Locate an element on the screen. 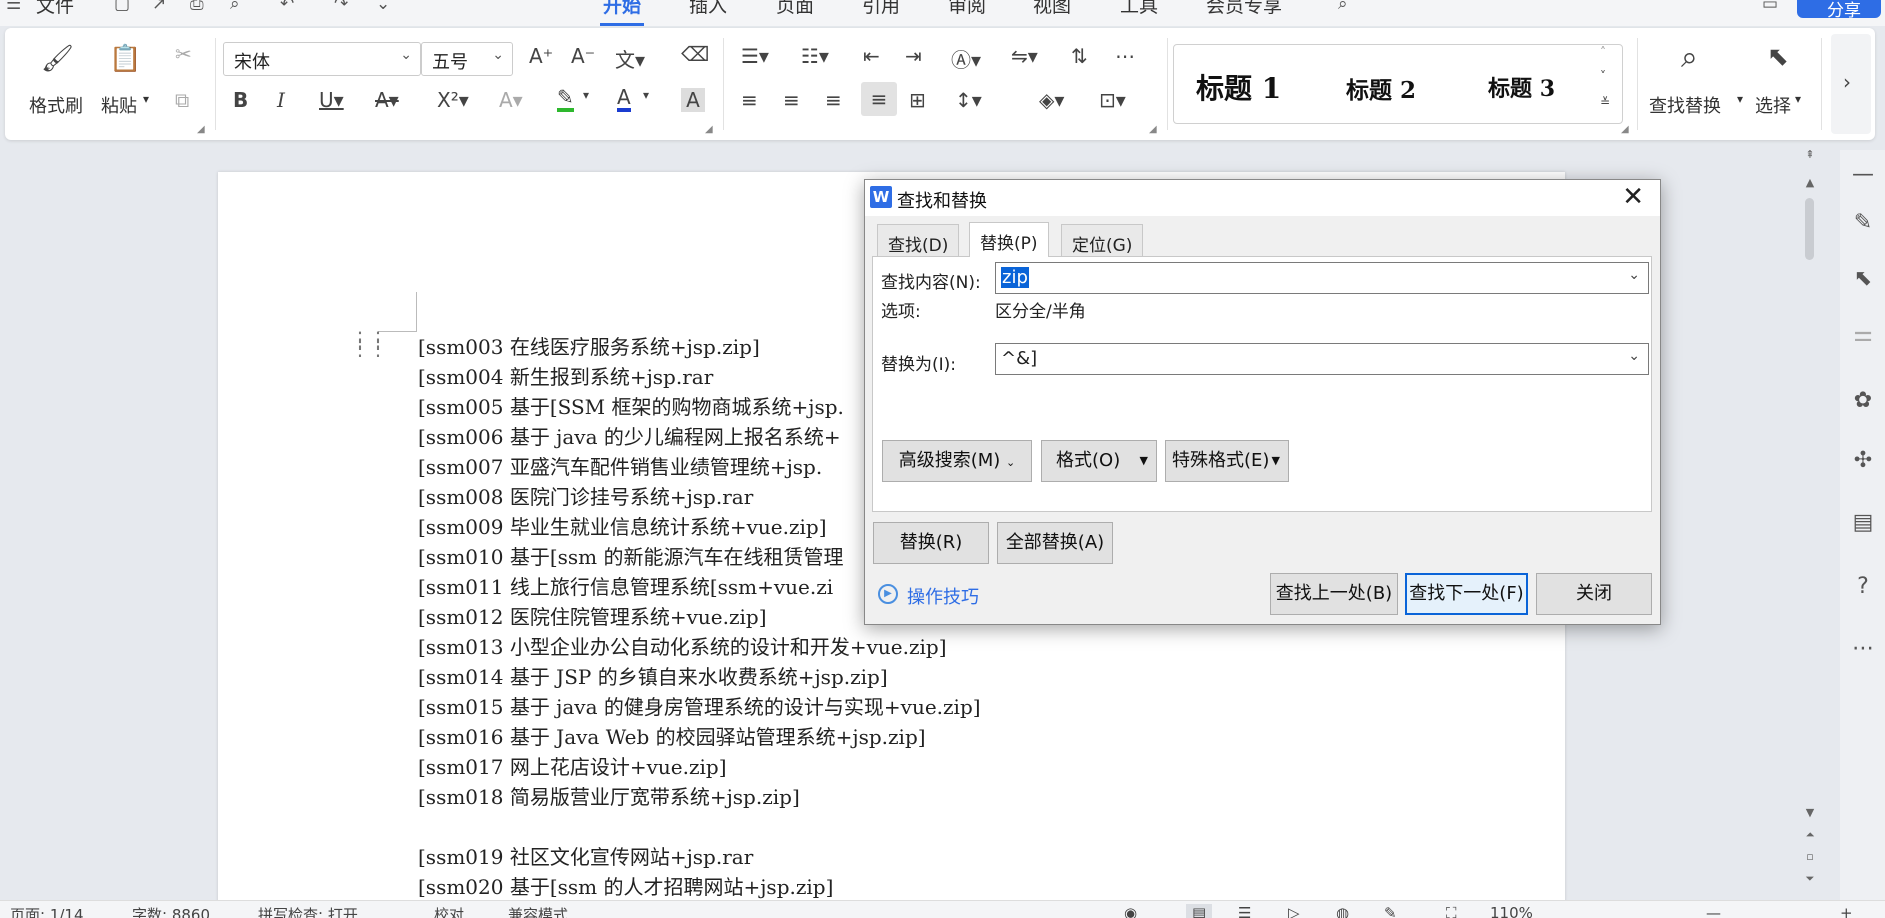  ribbon-scroll-right-button: › is located at coordinates (1851, 84).